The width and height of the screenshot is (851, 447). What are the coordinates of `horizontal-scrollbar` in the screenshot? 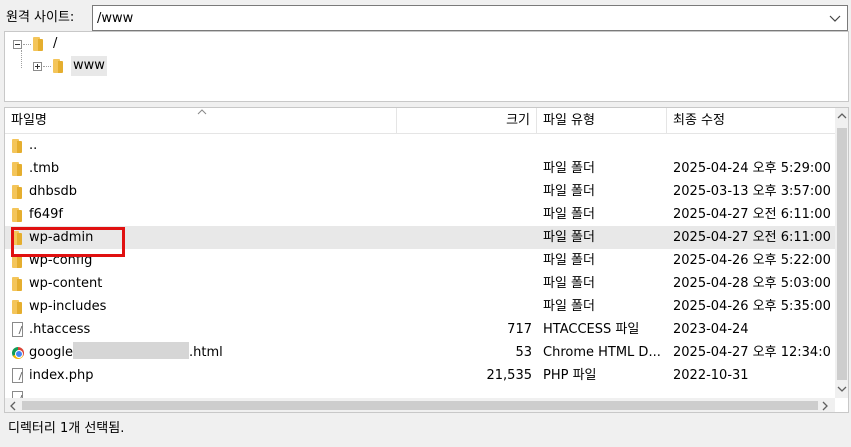 It's located at (420, 405).